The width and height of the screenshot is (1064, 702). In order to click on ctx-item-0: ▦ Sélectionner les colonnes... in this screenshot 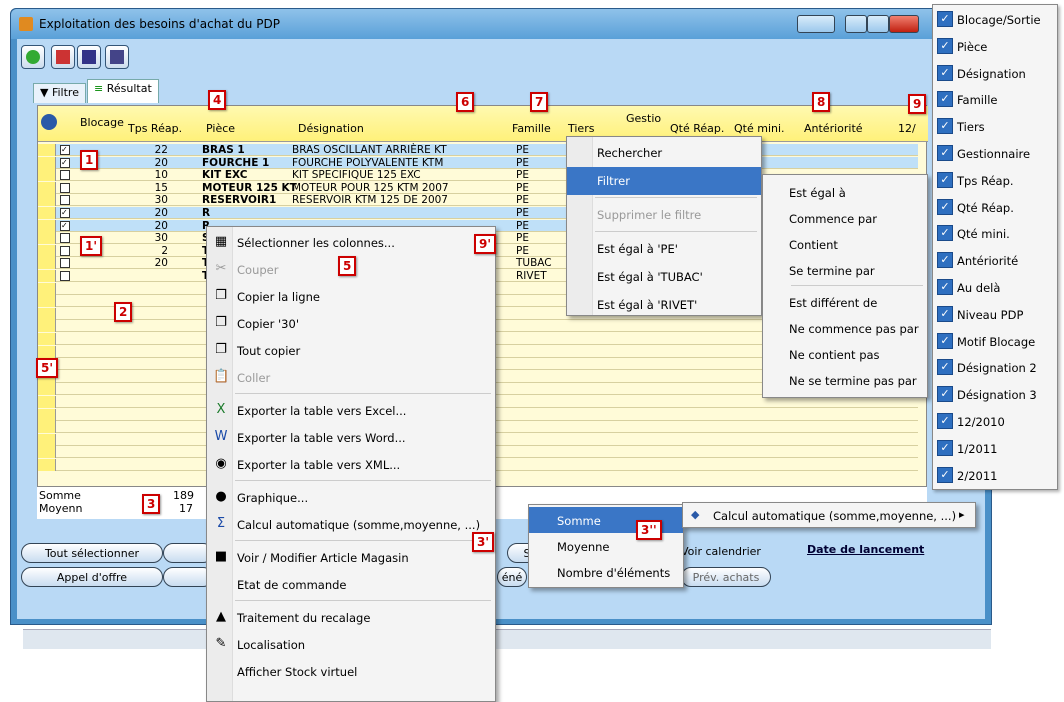, I will do `click(351, 242)`.